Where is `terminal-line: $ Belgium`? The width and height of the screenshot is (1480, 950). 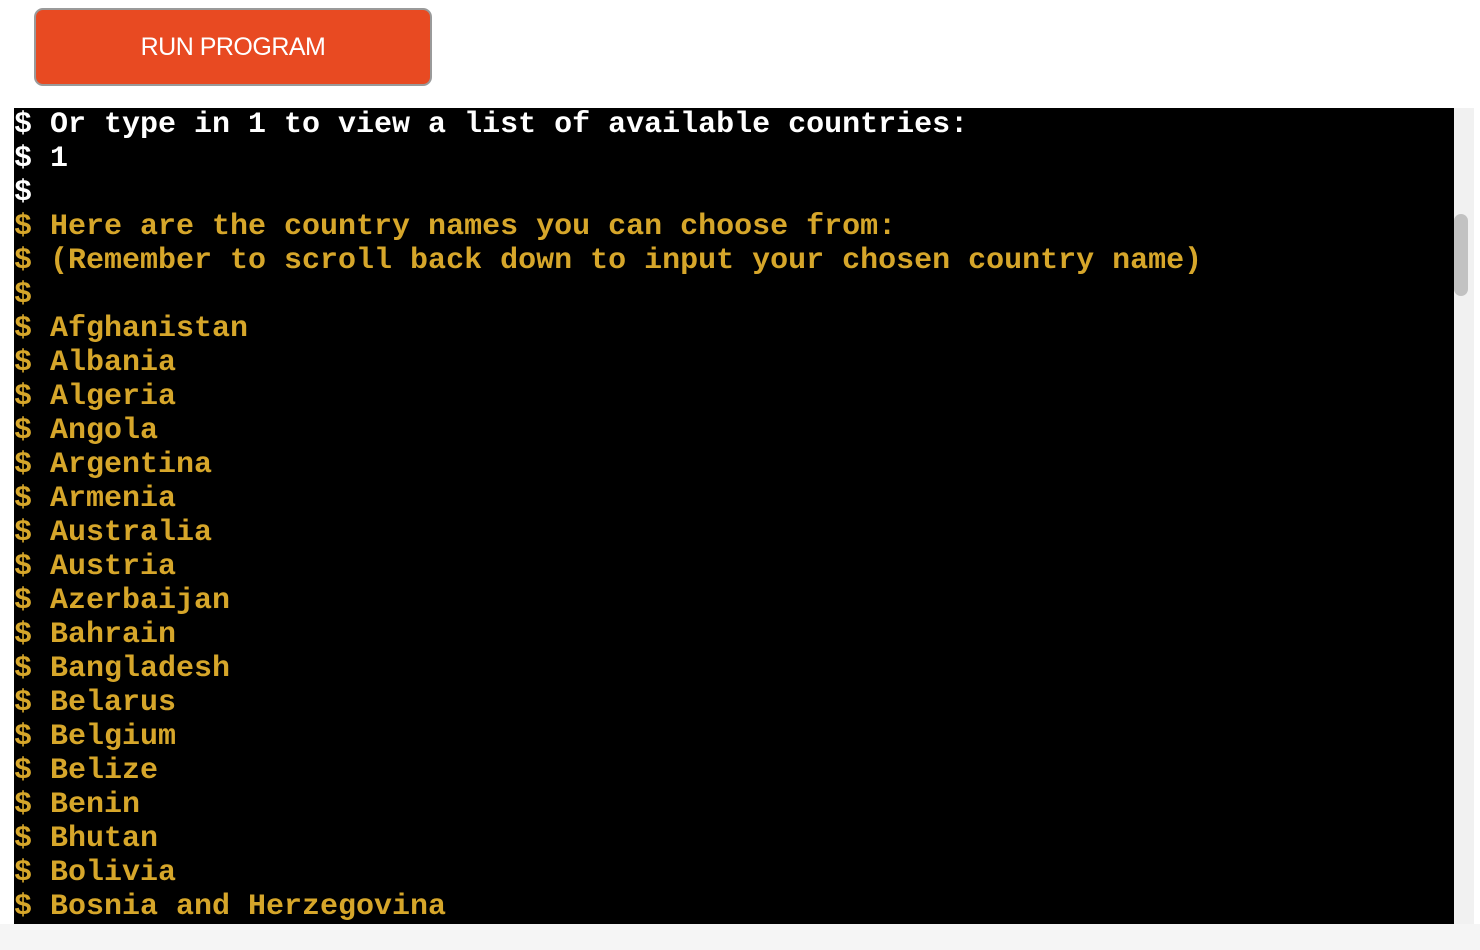 terminal-line: $ Belgium is located at coordinates (608, 737).